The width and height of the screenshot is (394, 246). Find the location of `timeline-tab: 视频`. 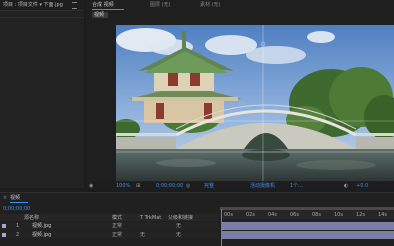

timeline-tab: 视频 is located at coordinates (15, 198).